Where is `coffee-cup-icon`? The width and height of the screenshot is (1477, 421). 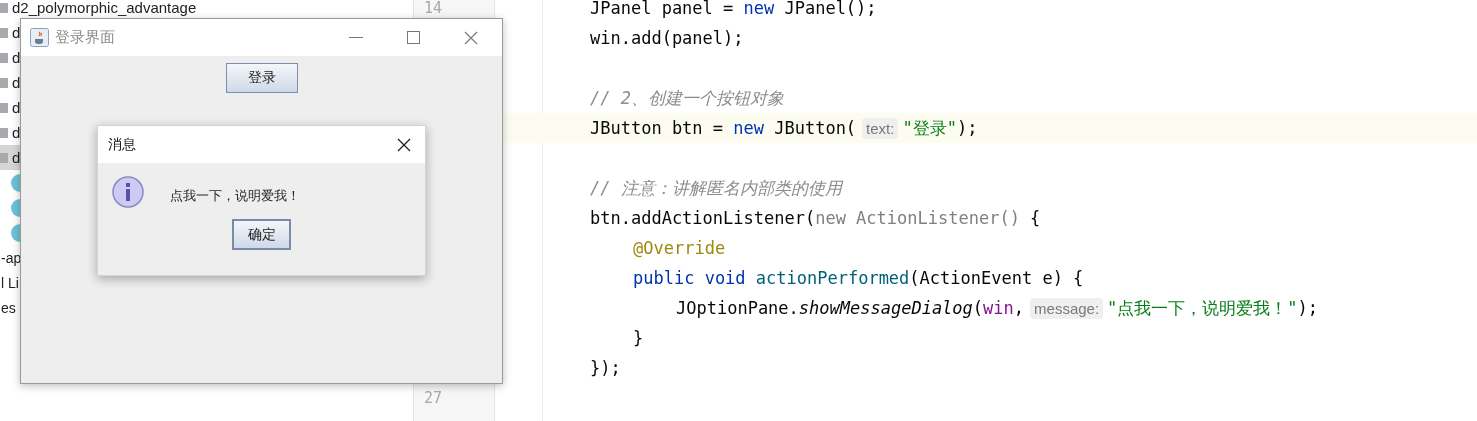 coffee-cup-icon is located at coordinates (39, 37).